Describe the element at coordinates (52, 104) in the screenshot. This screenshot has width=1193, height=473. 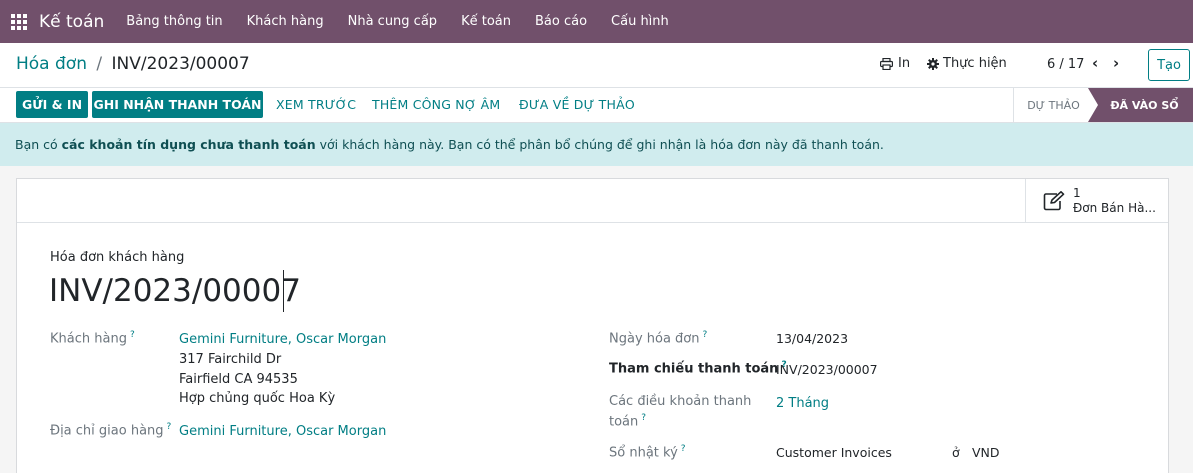
I see `send-print-button: GỬI & IN` at that location.